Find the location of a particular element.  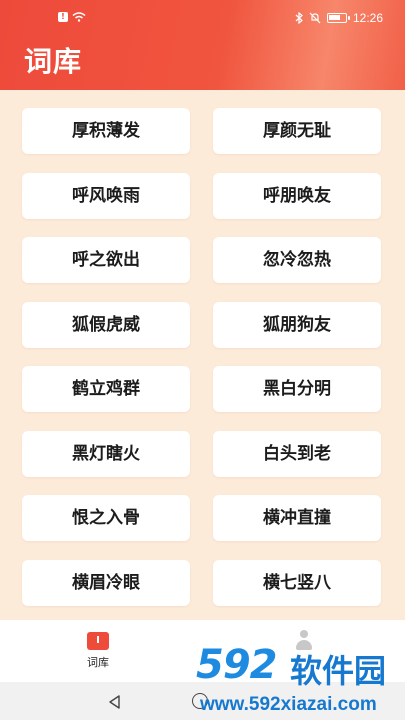

word-card: 横眉冷眼 is located at coordinates (106, 582).